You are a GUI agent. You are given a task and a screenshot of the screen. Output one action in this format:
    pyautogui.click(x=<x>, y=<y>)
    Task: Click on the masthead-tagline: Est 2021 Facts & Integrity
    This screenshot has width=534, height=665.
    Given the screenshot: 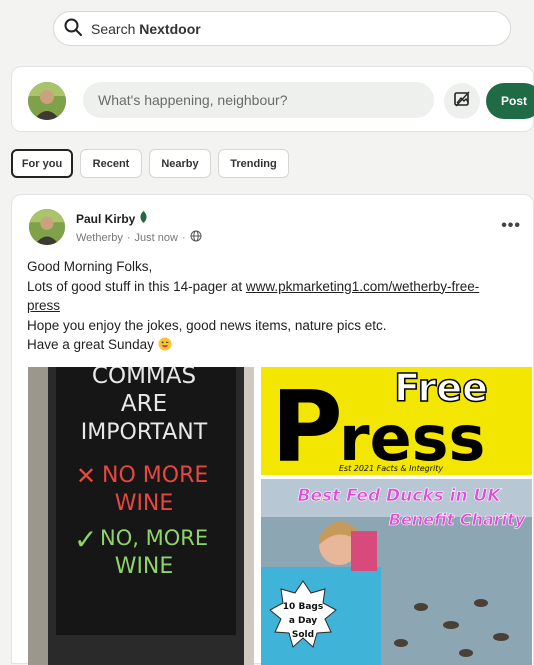 What is the action you would take?
    pyautogui.click(x=391, y=468)
    